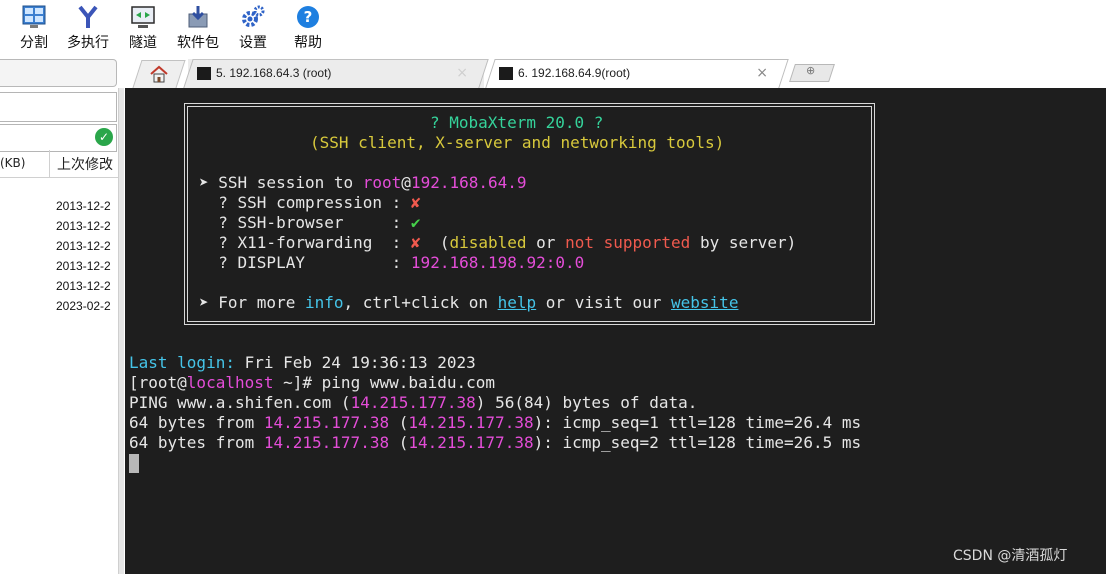  What do you see at coordinates (198, 17) in the screenshot?
I see `packages-icon` at bounding box center [198, 17].